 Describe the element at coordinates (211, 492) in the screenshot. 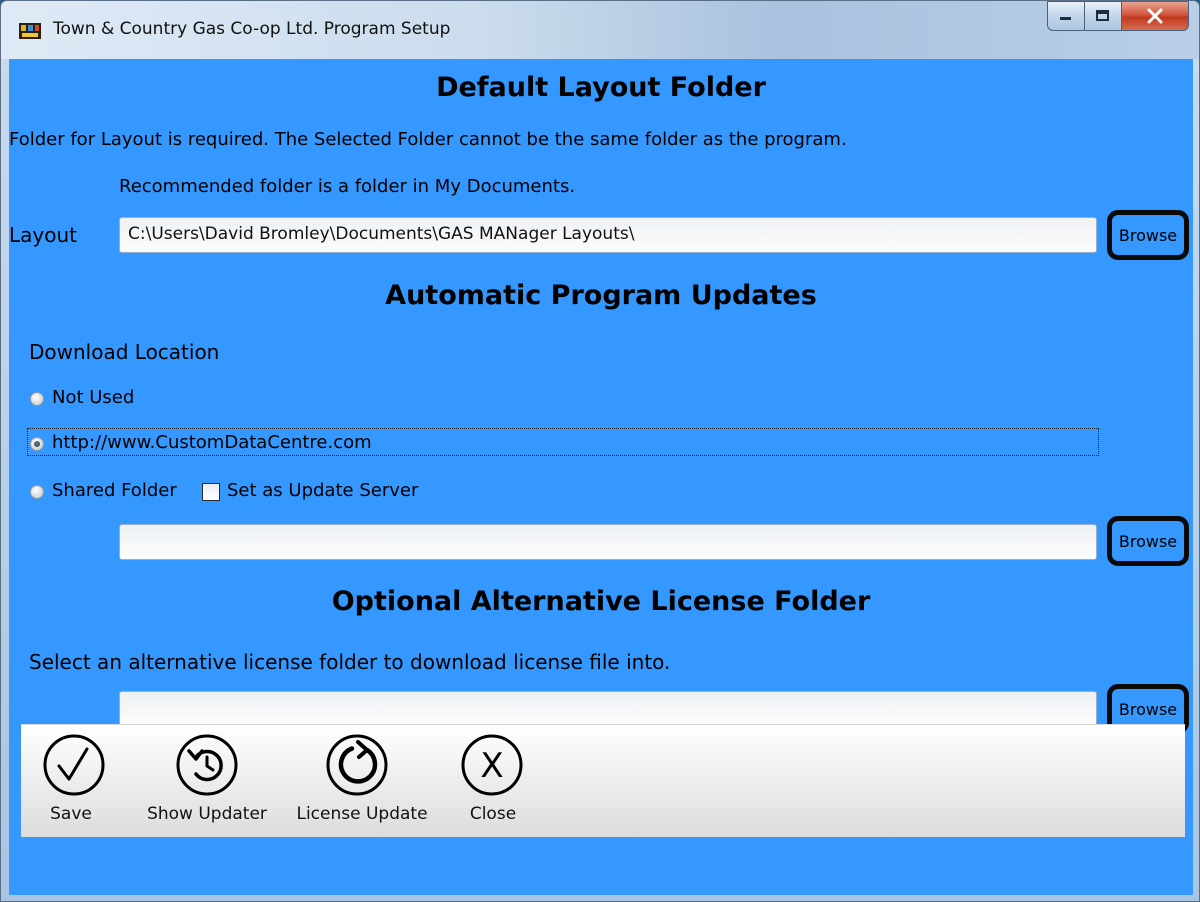

I see `update-server-checkbox` at that location.